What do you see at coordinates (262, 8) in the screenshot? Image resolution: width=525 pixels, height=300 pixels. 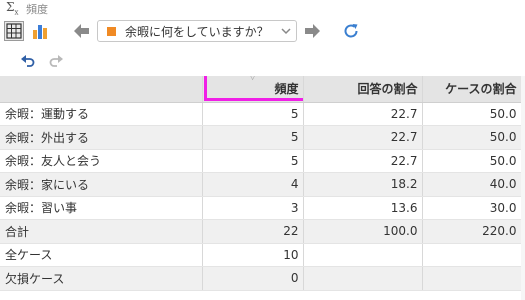 I see `title-bar: Σx 頻度` at bounding box center [262, 8].